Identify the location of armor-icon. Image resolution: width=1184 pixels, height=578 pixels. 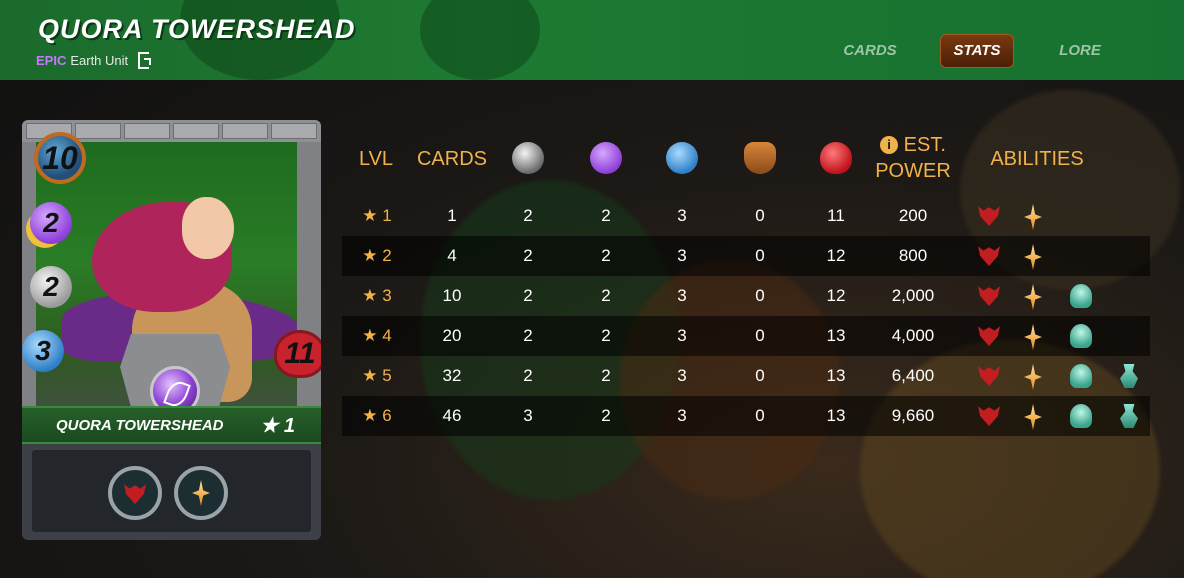
(760, 158).